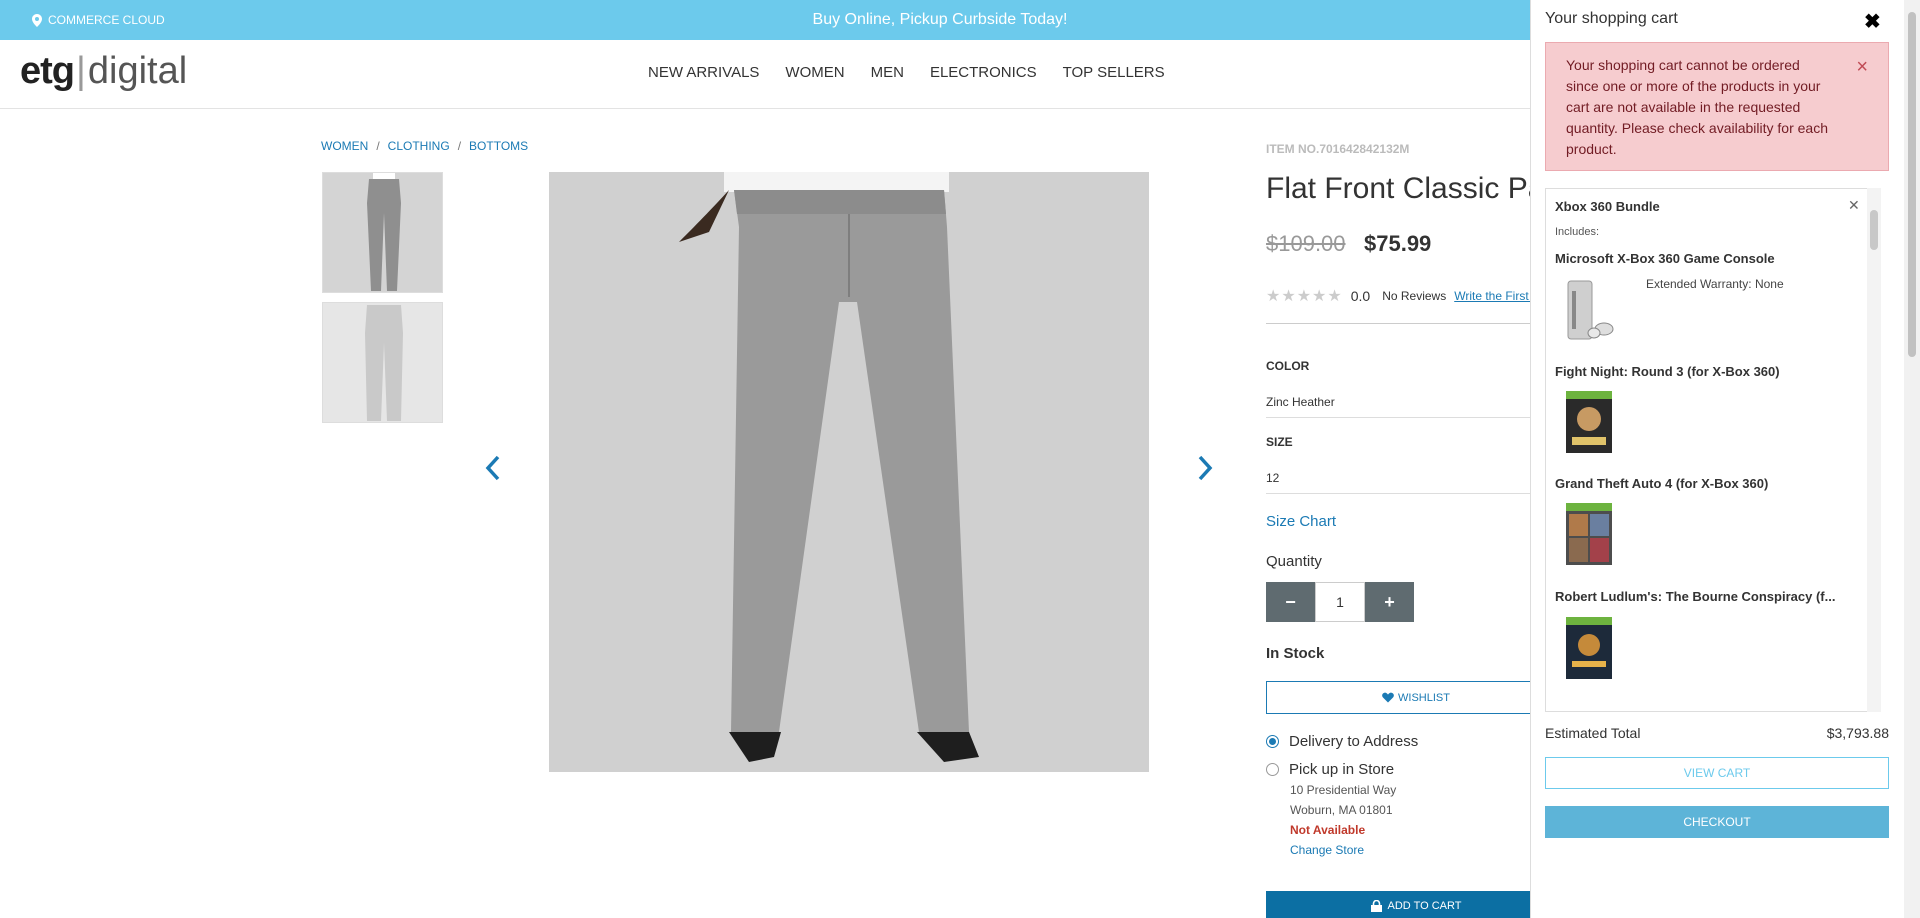 This screenshot has height=918, width=1920. I want to click on nav-new-arrivals: NEW ARRIVALS, so click(703, 72).